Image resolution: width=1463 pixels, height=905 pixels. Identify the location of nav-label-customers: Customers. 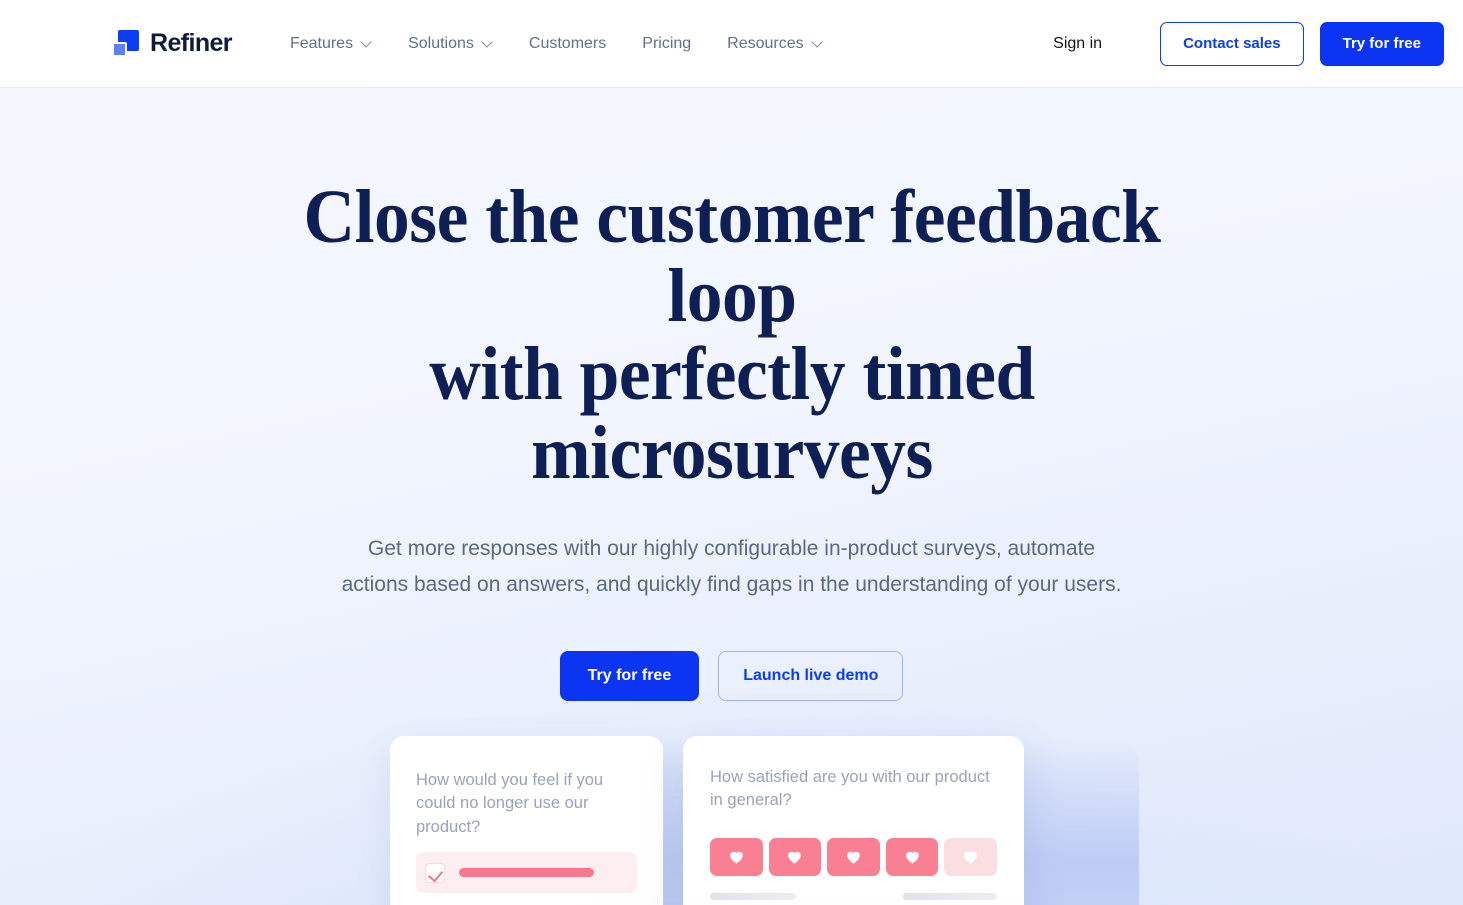
(567, 43).